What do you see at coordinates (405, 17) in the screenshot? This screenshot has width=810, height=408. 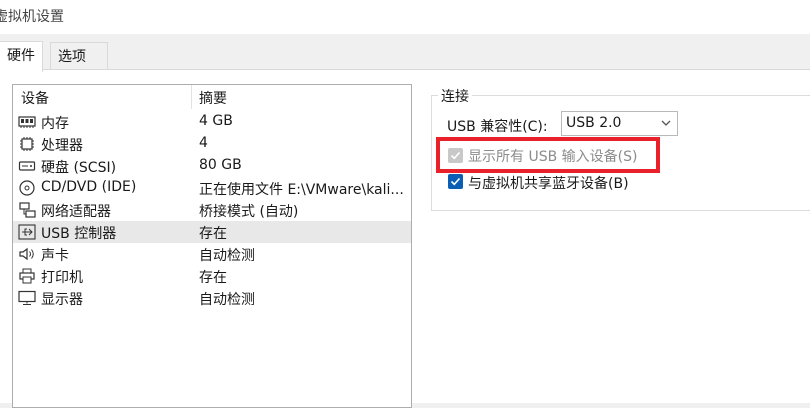 I see `title-bar: 虚拟机设置` at bounding box center [405, 17].